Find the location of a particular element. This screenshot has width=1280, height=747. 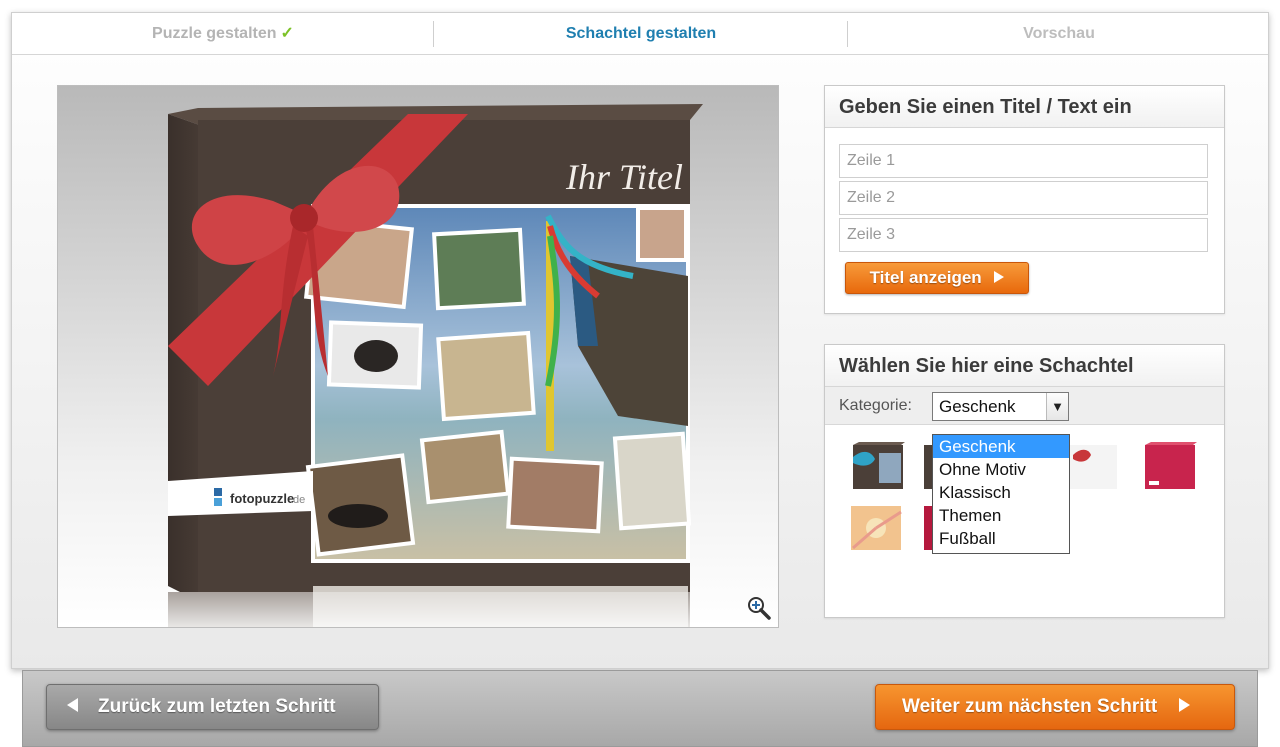

show-title-button-label: Titel anzeigen is located at coordinates (925, 277).